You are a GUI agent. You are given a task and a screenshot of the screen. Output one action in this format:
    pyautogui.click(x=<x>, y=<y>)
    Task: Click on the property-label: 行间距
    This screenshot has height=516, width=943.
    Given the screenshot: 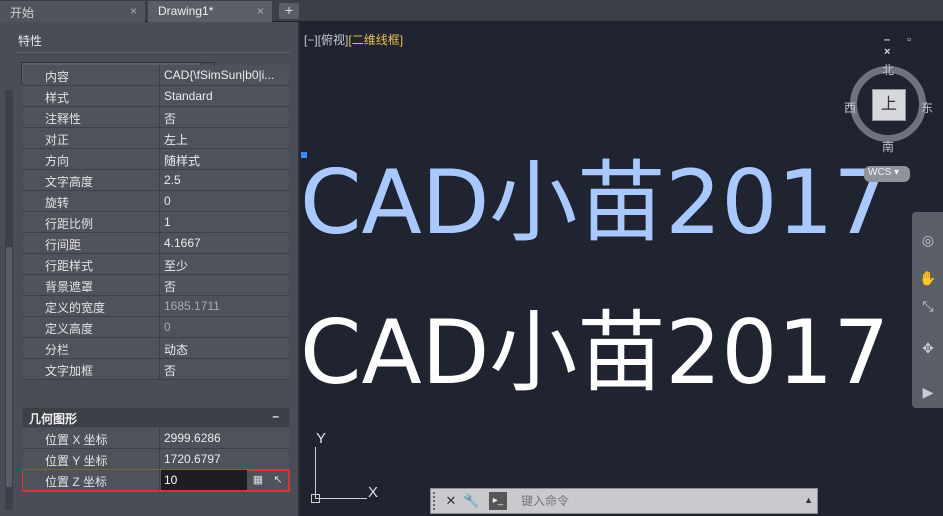 What is the action you would take?
    pyautogui.click(x=91, y=243)
    